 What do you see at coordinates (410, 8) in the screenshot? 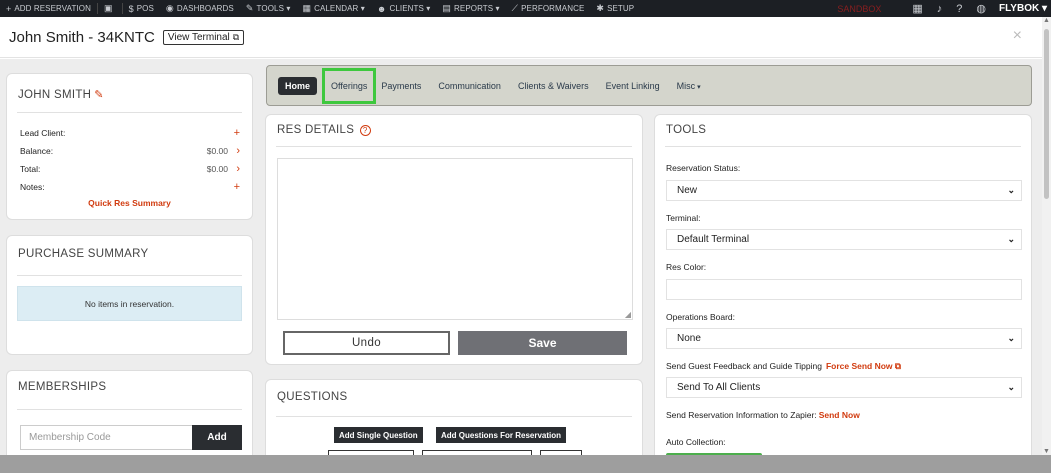
I see `nav-label: CLIENTS ▾` at bounding box center [410, 8].